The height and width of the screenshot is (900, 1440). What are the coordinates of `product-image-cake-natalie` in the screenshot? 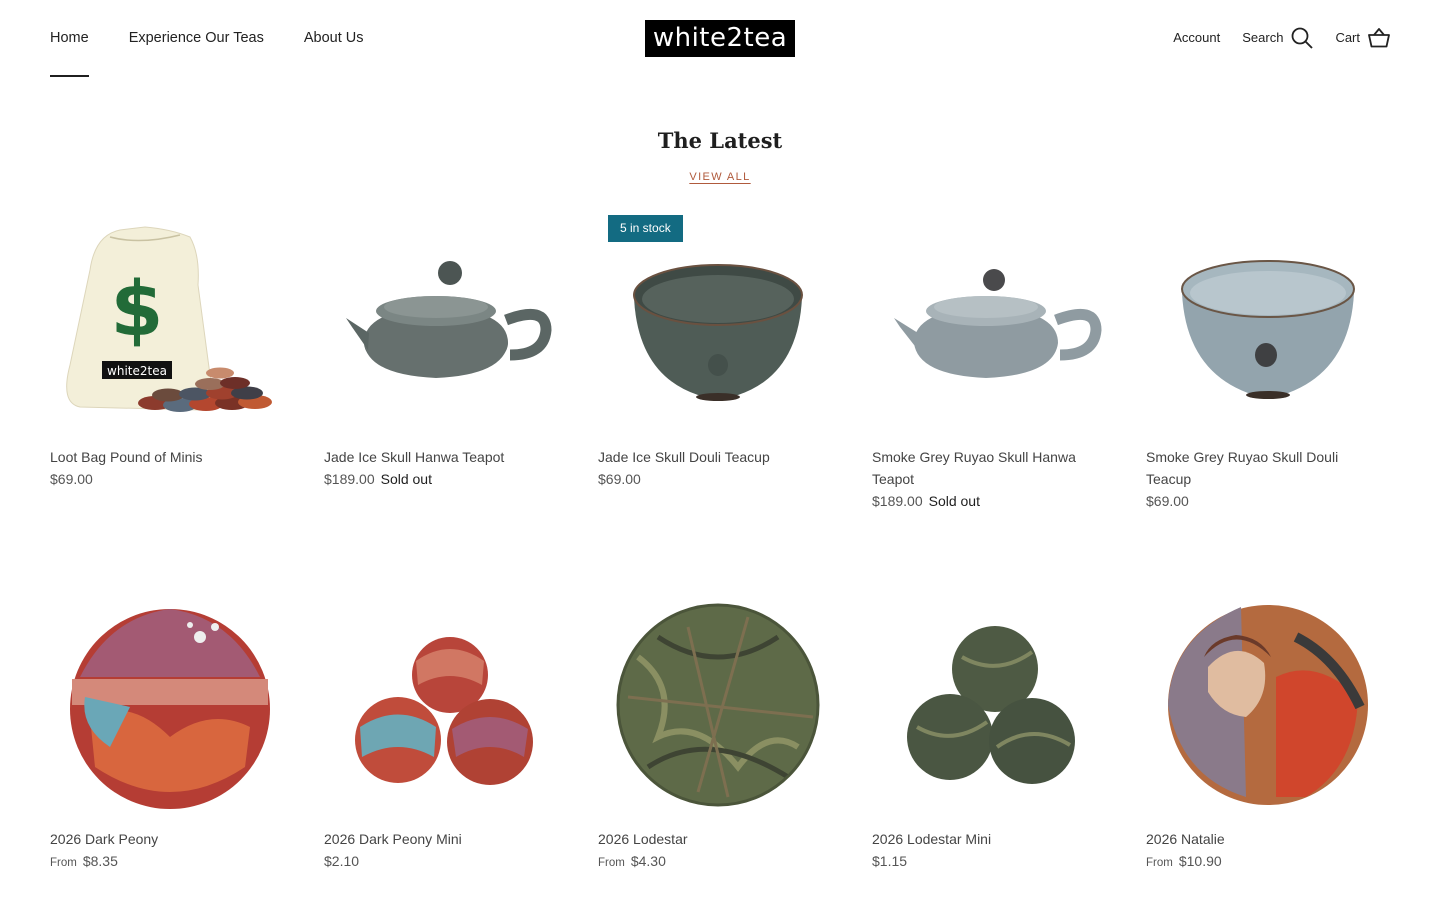 It's located at (1266, 709).